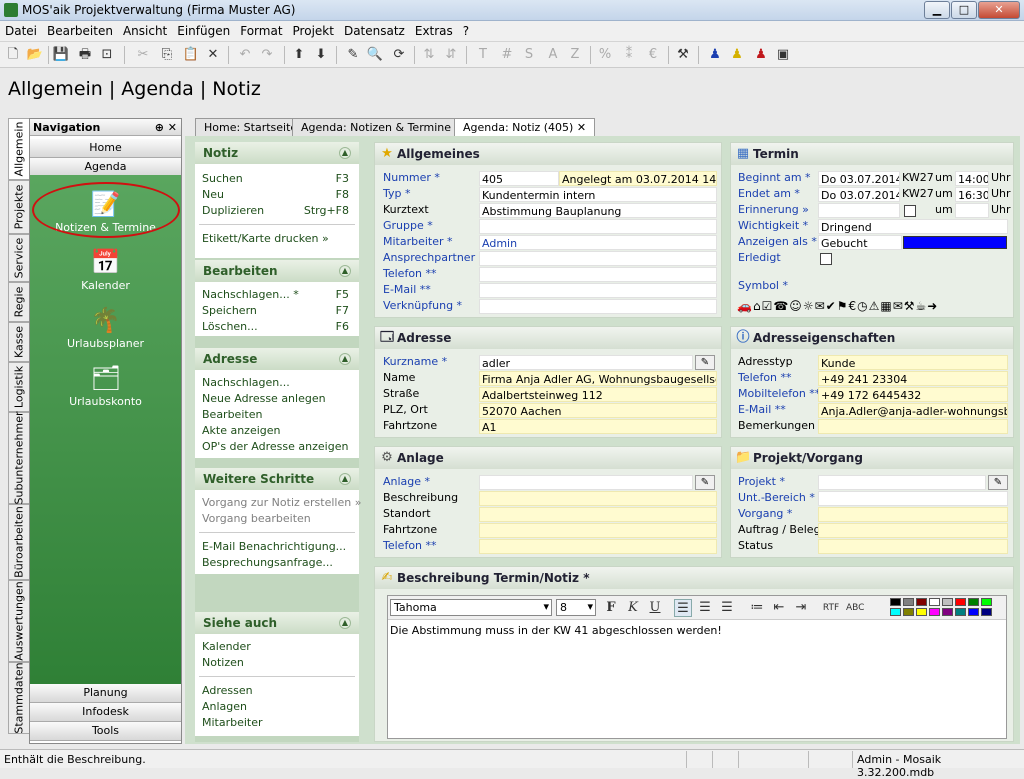 Image resolution: width=1024 pixels, height=779 pixels. Describe the element at coordinates (999, 10) in the screenshot. I see `close-button: ✕` at that location.